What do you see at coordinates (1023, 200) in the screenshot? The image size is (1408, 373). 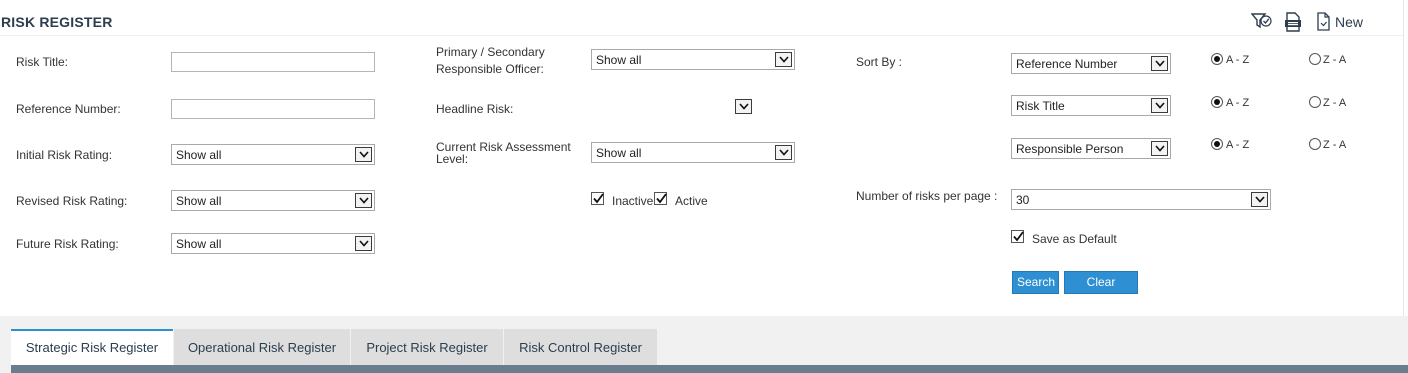 I see `per-page-value: 30` at bounding box center [1023, 200].